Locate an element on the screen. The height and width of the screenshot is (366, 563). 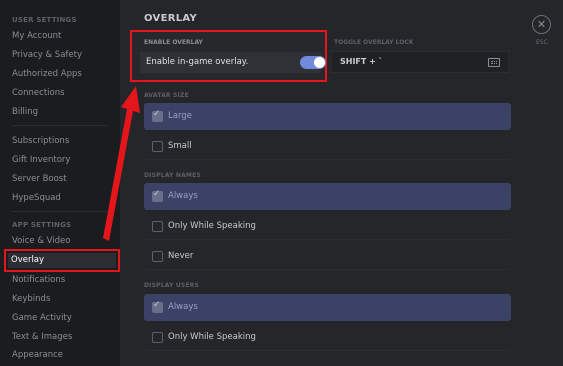
display-users-header: DISPLAY USERS is located at coordinates (172, 285).